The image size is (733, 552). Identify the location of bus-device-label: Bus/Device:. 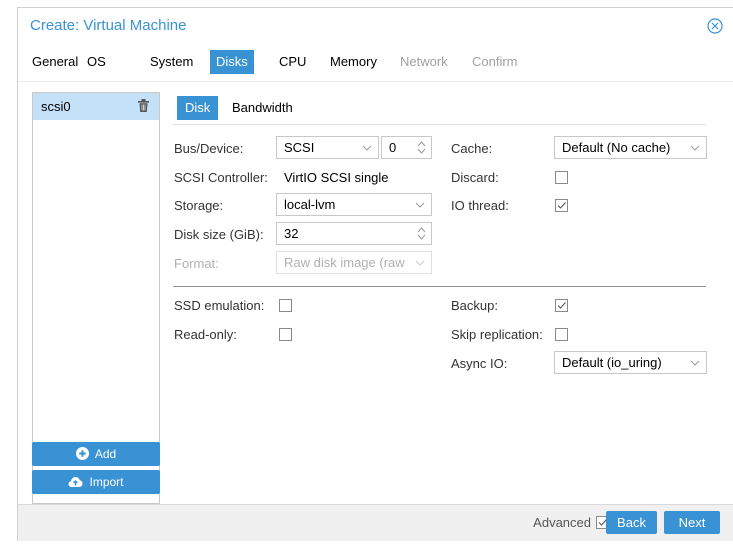
(209, 148).